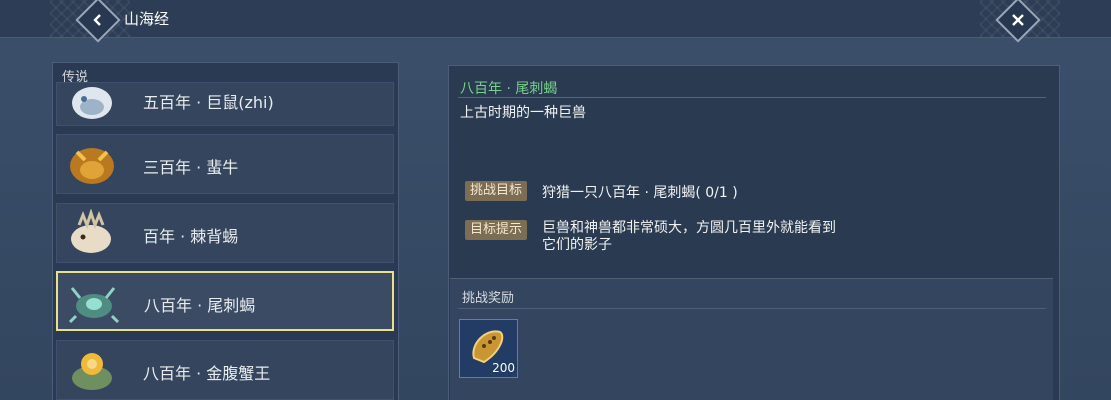  What do you see at coordinates (94, 305) in the screenshot?
I see `scorpion-icon` at bounding box center [94, 305].